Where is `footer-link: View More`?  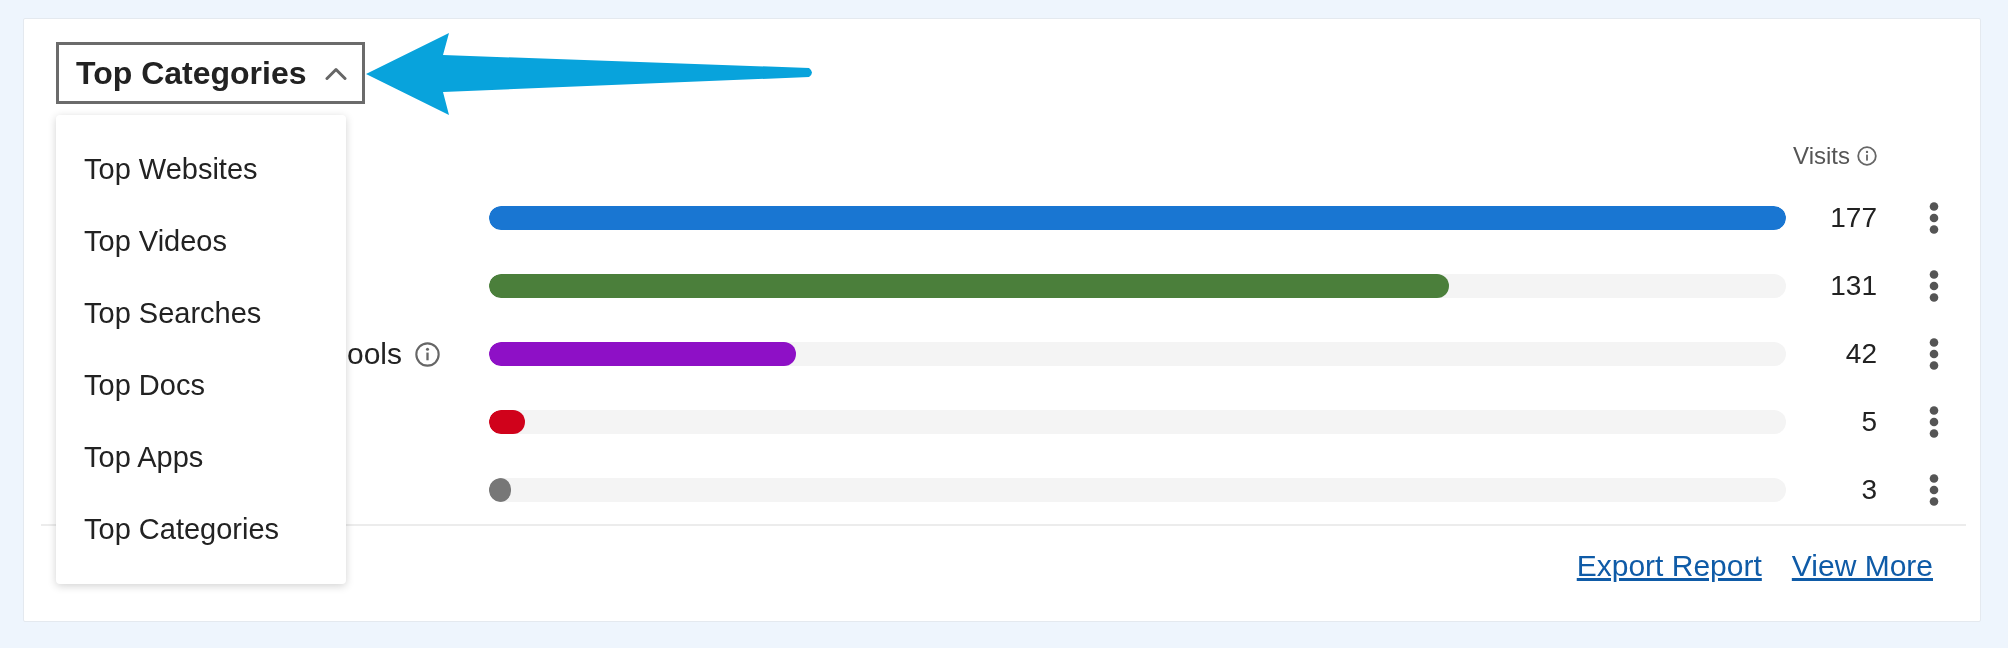 footer-link: View More is located at coordinates (1862, 566).